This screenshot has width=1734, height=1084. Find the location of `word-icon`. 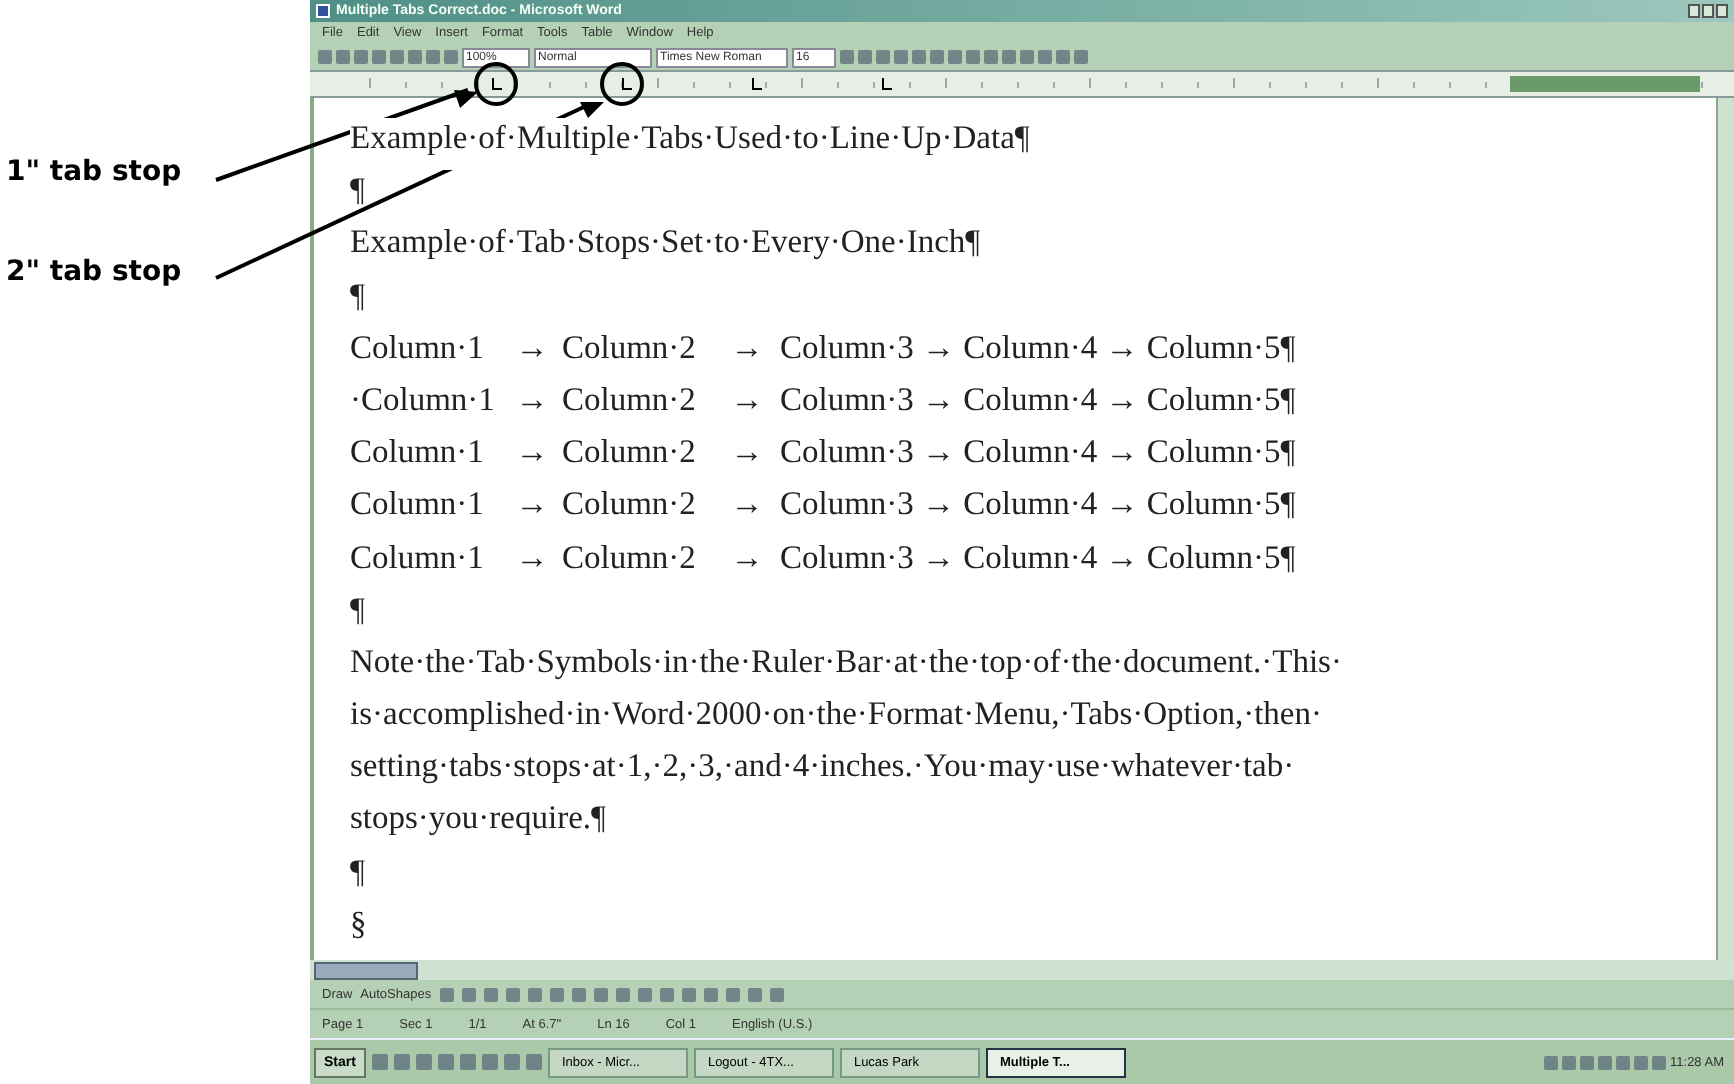

word-icon is located at coordinates (323, 11).